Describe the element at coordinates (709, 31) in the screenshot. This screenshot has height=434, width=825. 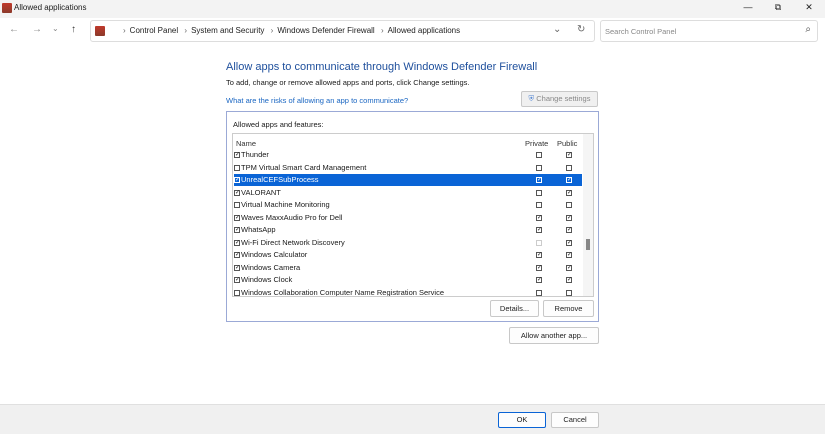
I see `search-input: Search Control Panel ⌕` at that location.